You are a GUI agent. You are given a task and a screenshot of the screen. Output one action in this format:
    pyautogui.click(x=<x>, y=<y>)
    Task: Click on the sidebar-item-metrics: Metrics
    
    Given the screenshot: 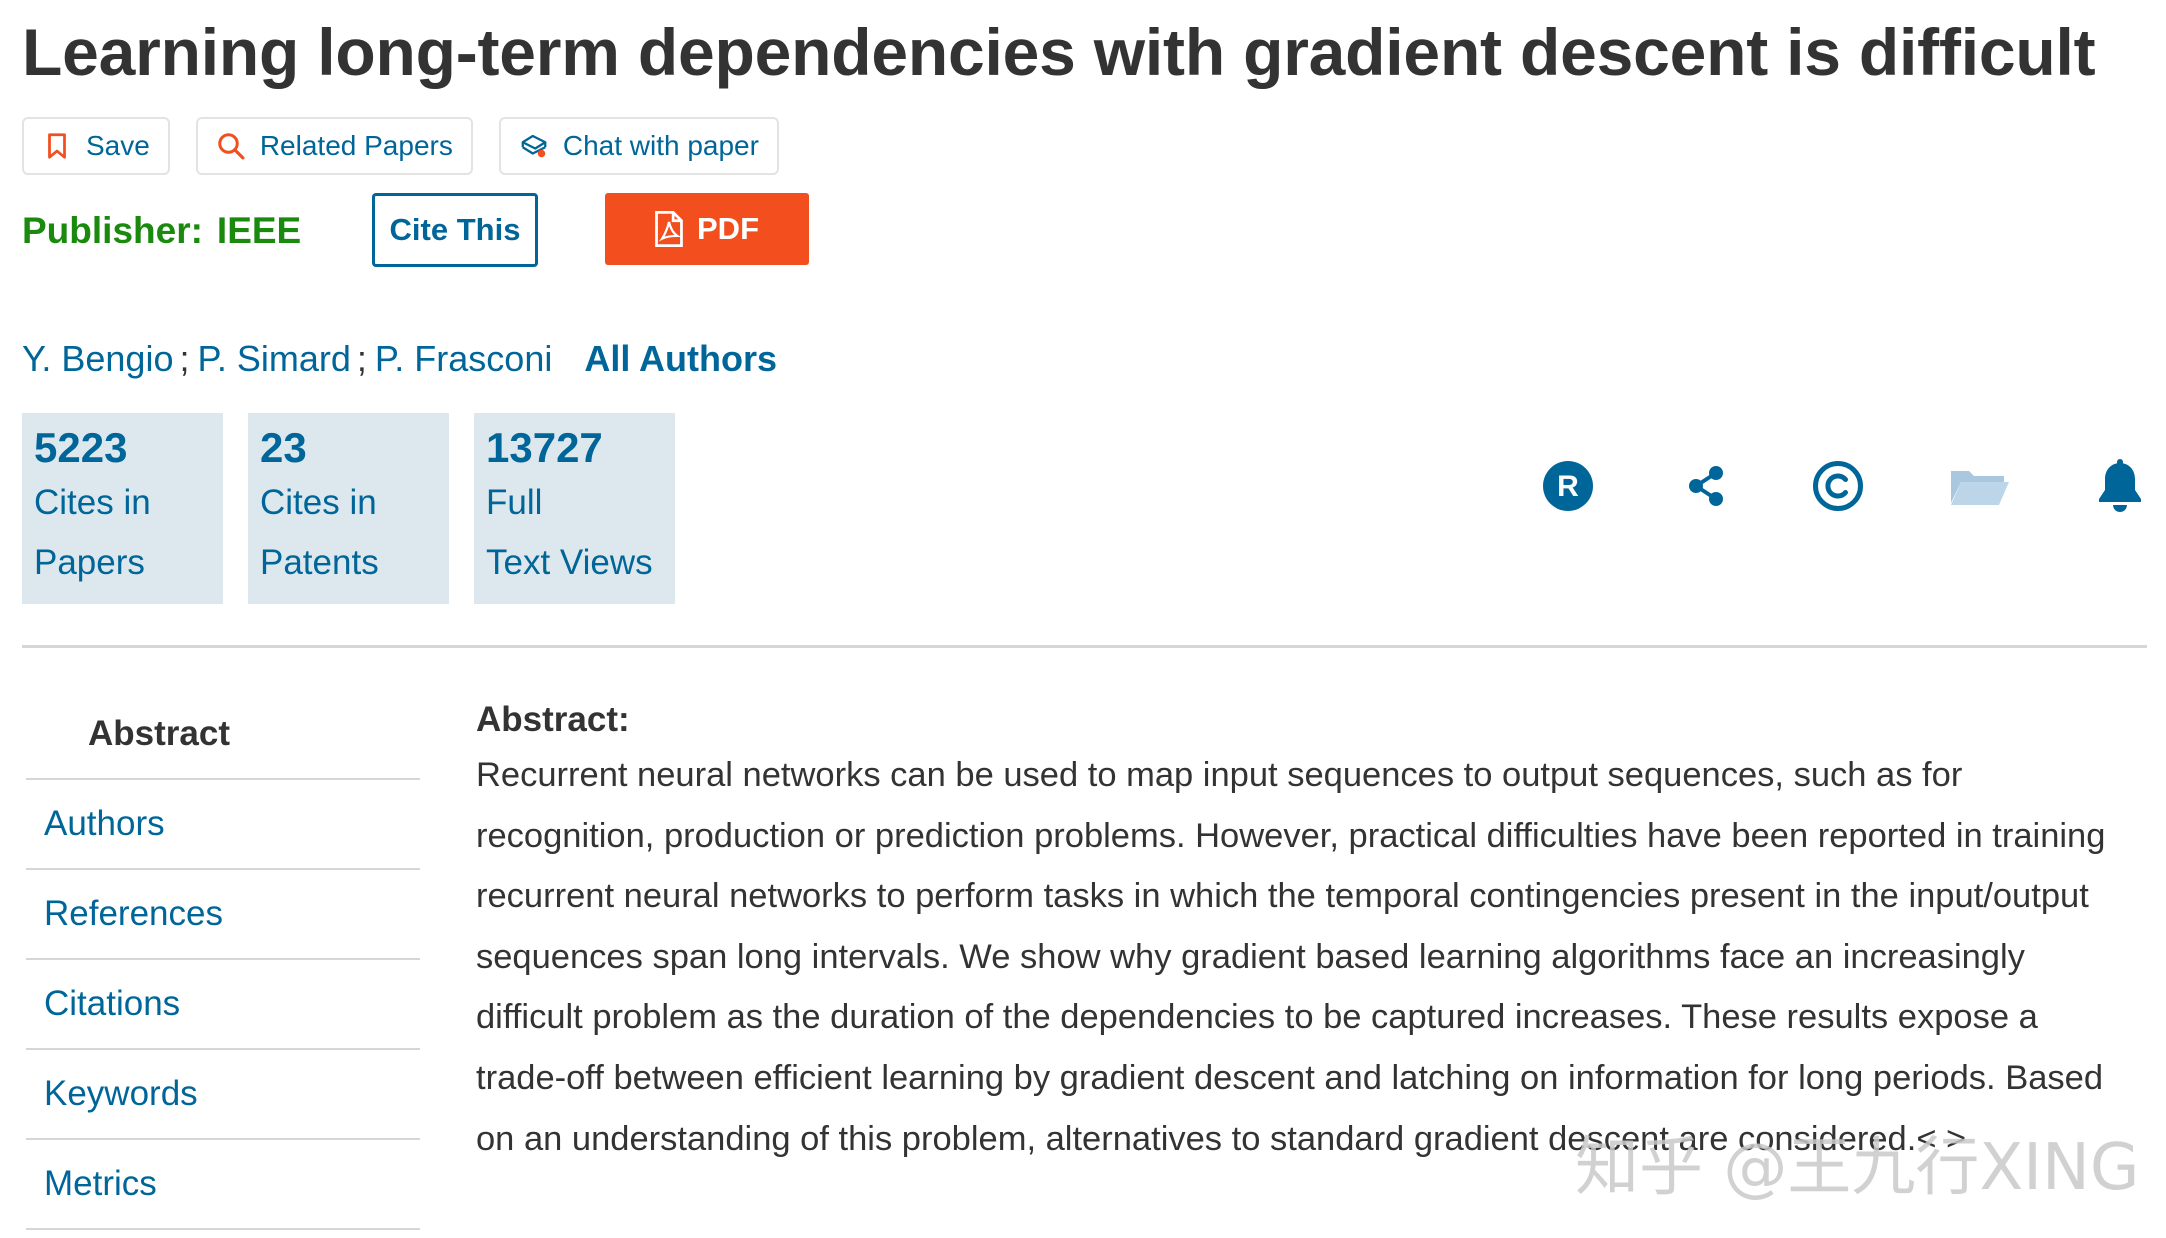 What is the action you would take?
    pyautogui.click(x=223, y=1185)
    